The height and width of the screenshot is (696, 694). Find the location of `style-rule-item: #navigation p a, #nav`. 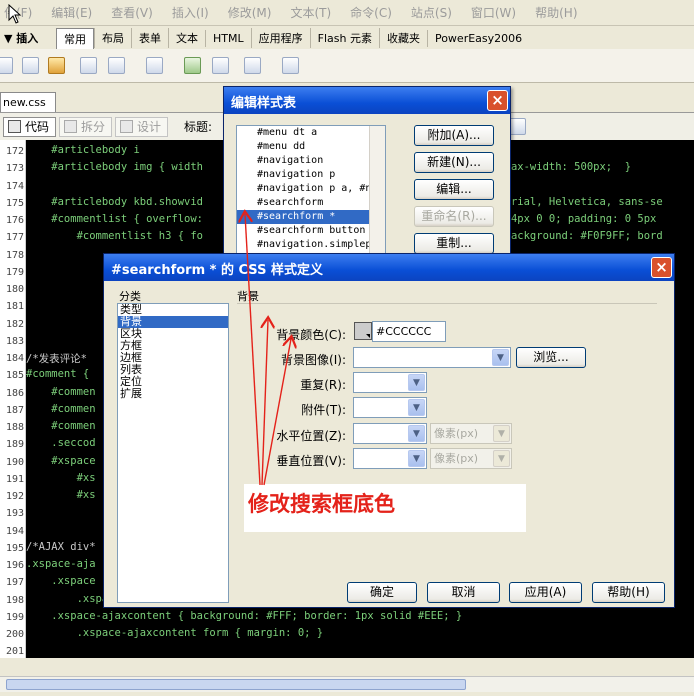

style-rule-item: #navigation p a, #nav is located at coordinates (311, 189).